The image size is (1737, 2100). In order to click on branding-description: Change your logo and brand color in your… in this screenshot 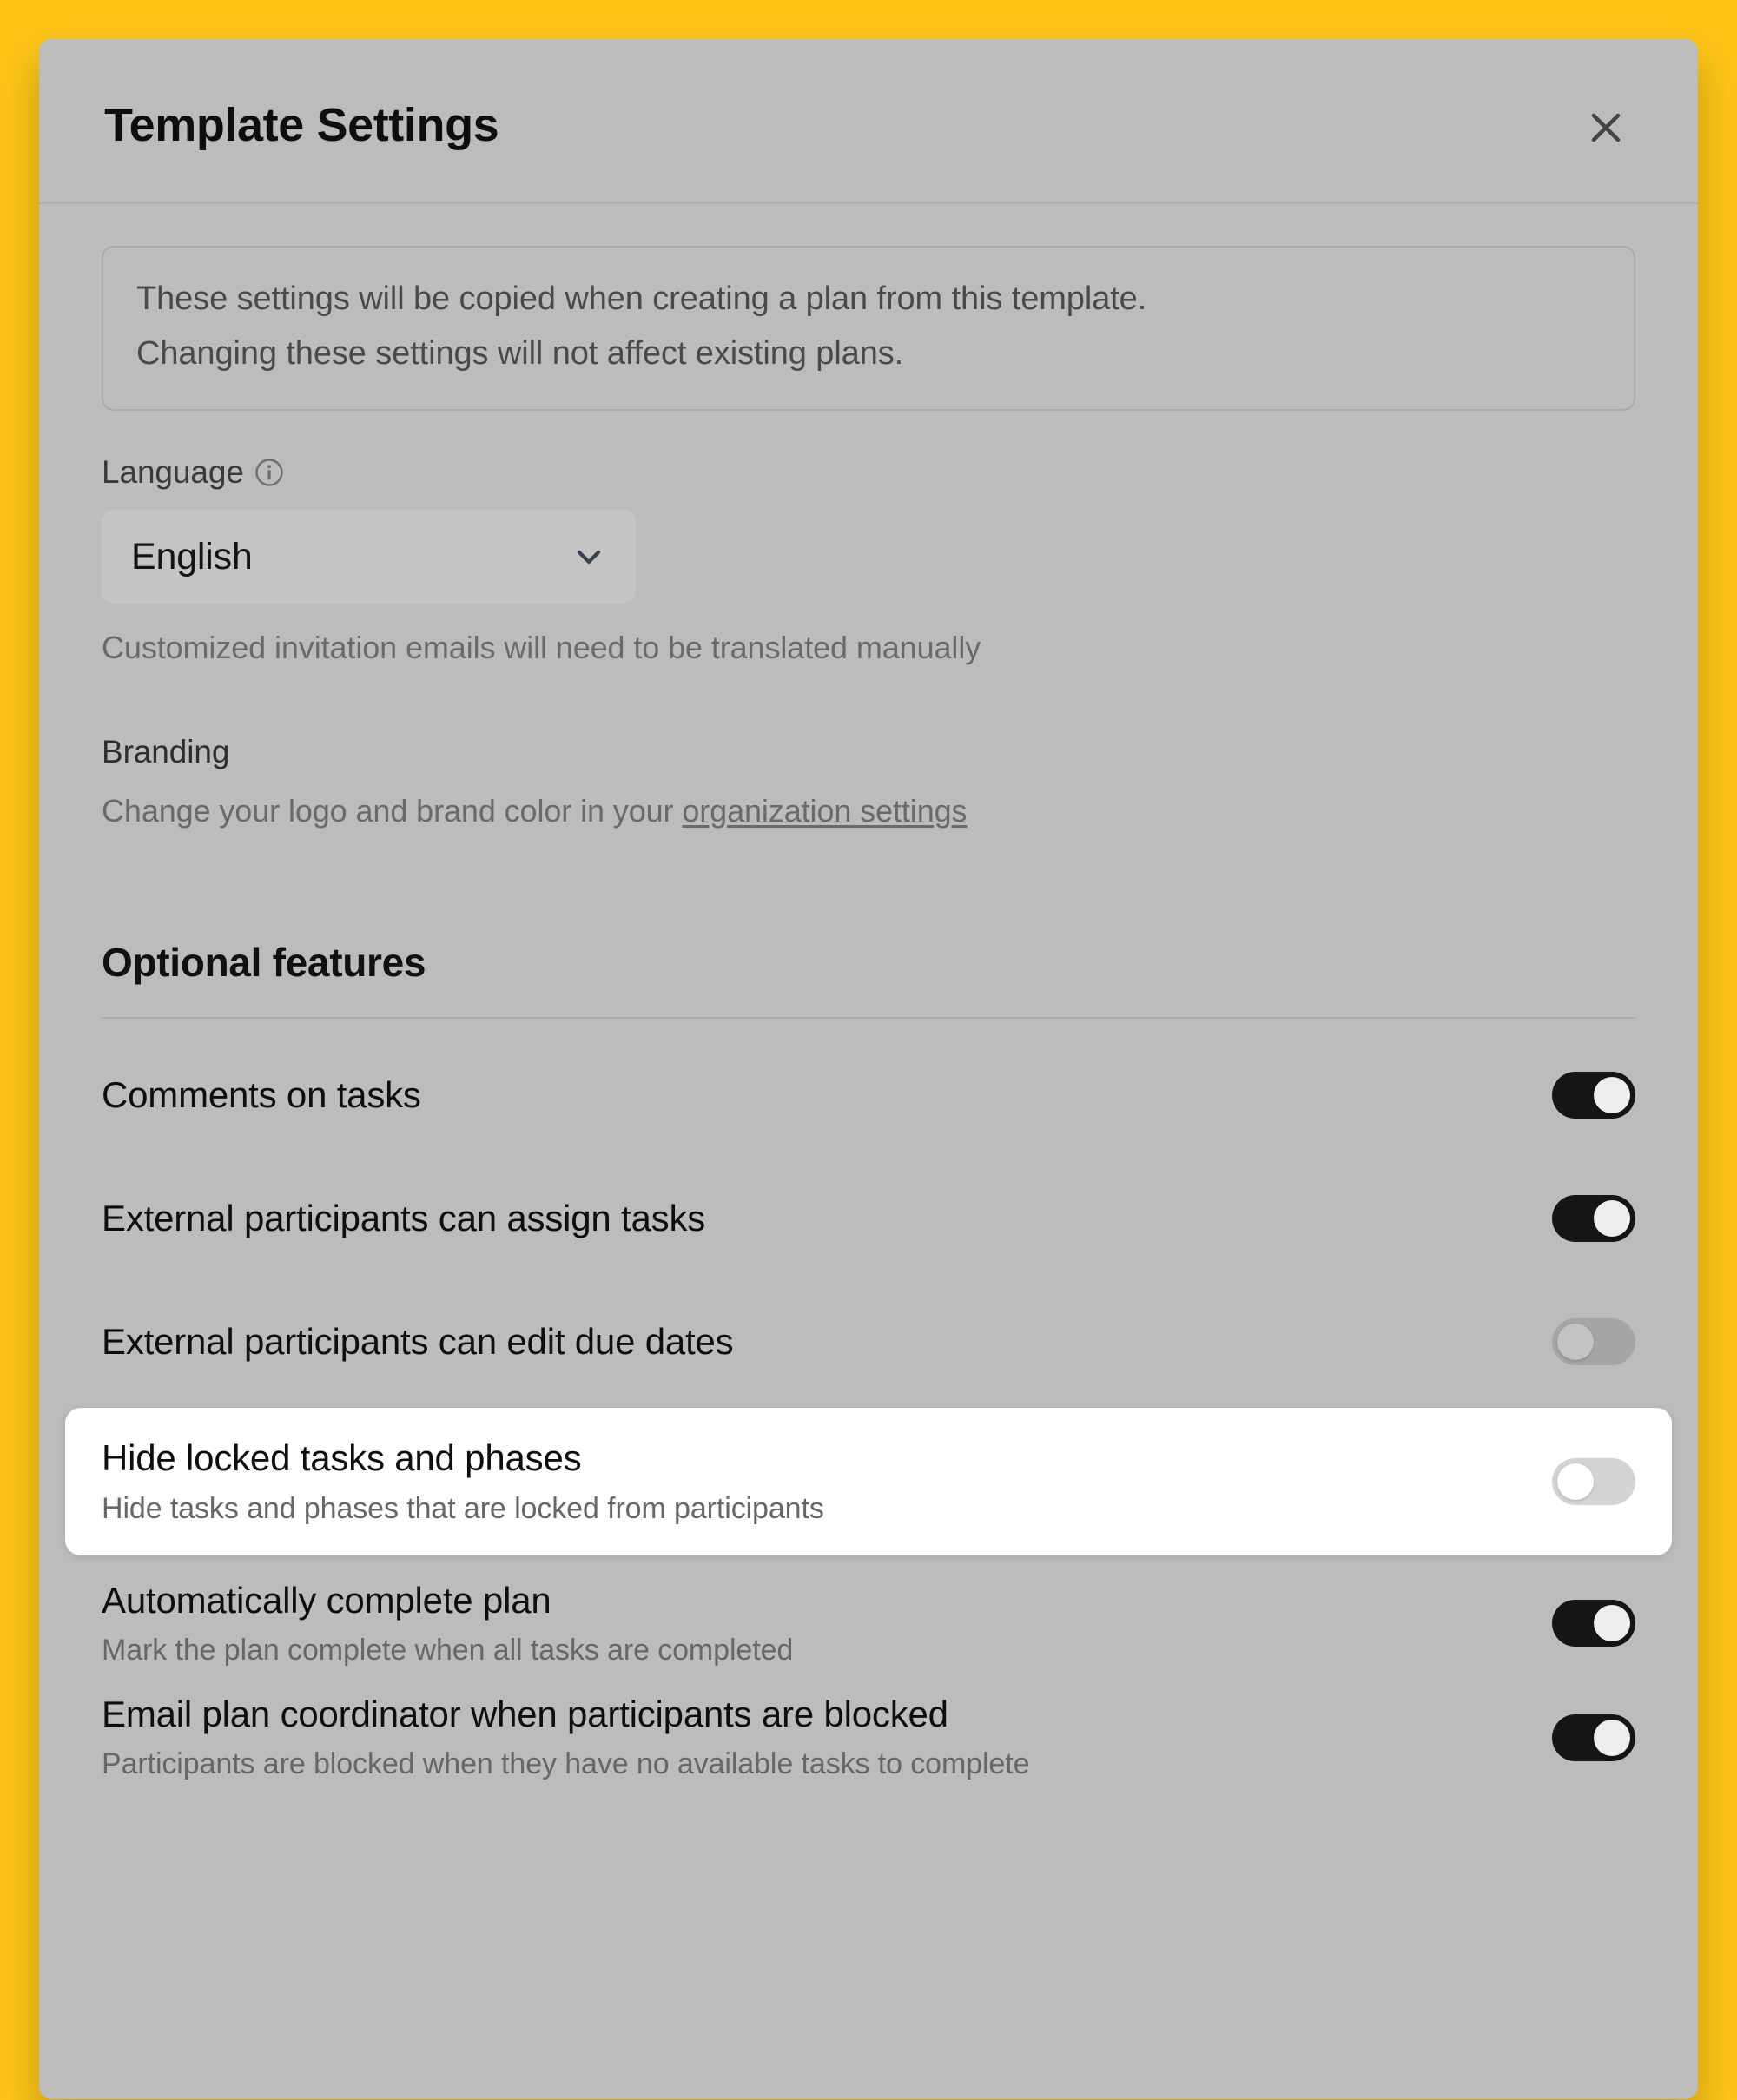, I will do `click(868, 811)`.